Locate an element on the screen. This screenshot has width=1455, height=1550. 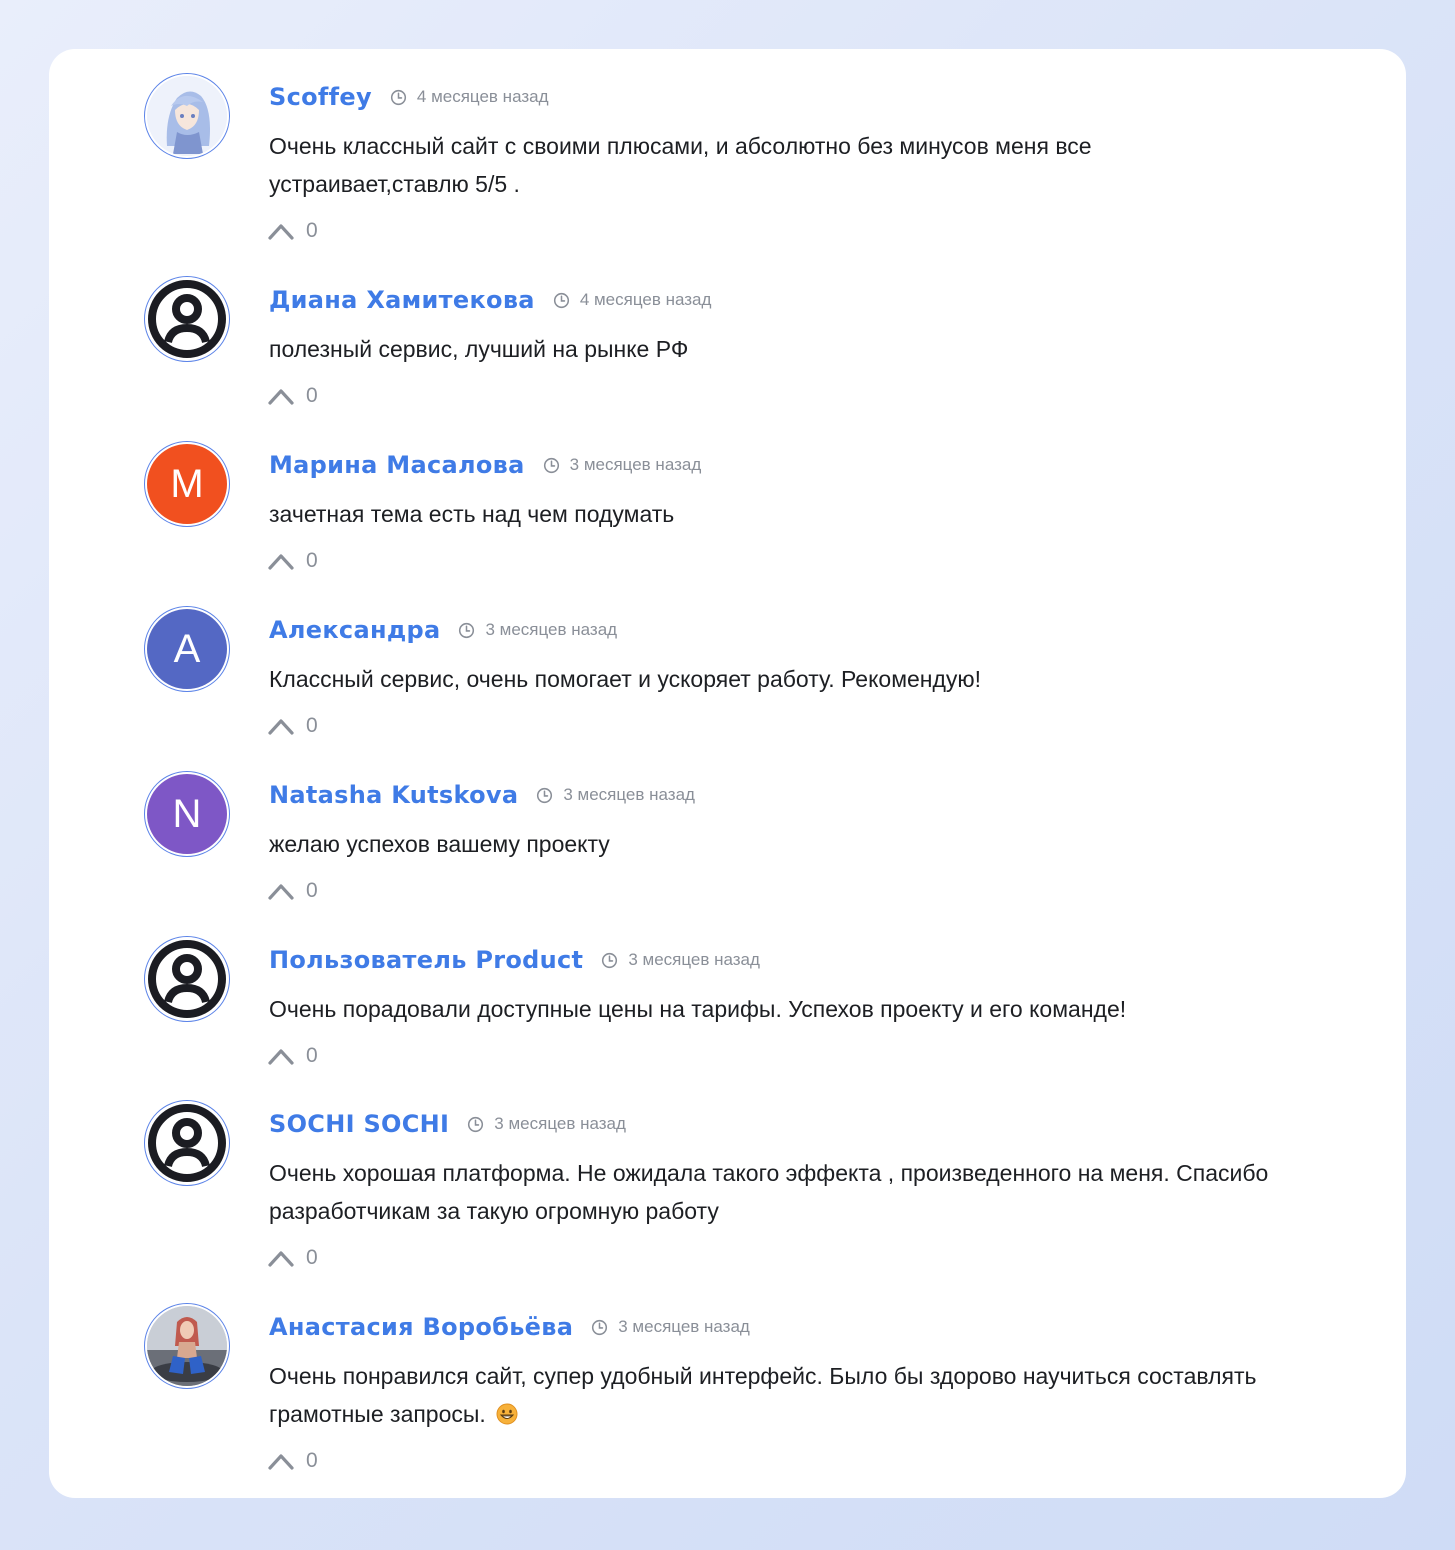
avatar-letter: A is located at coordinates (187, 648).